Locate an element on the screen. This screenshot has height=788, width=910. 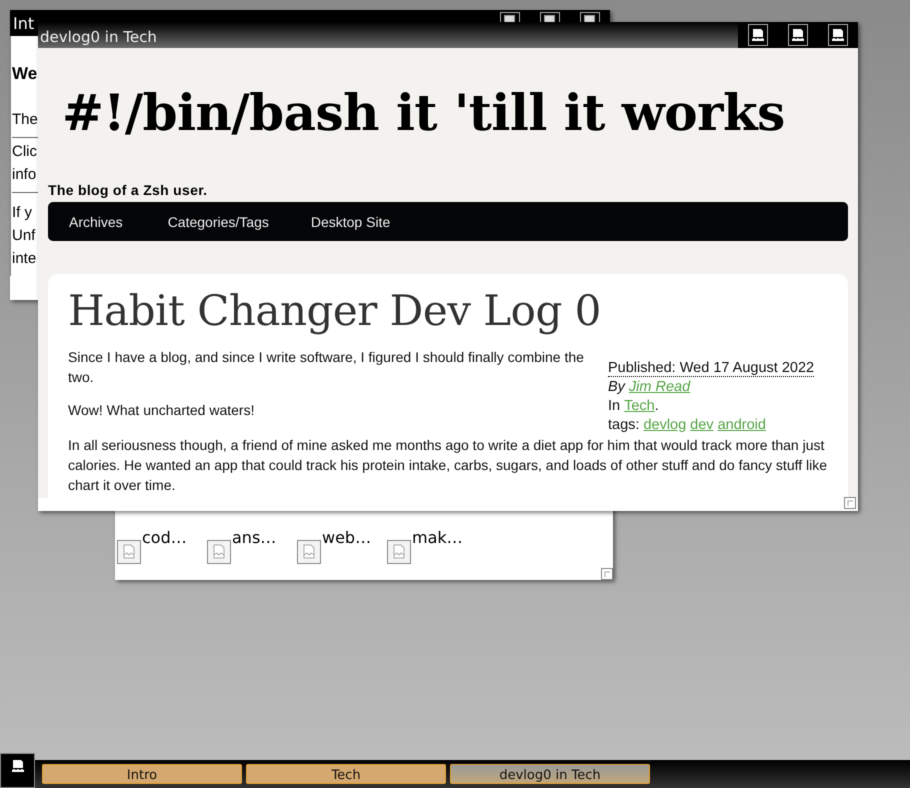
tags-label: tags: is located at coordinates (624, 425).